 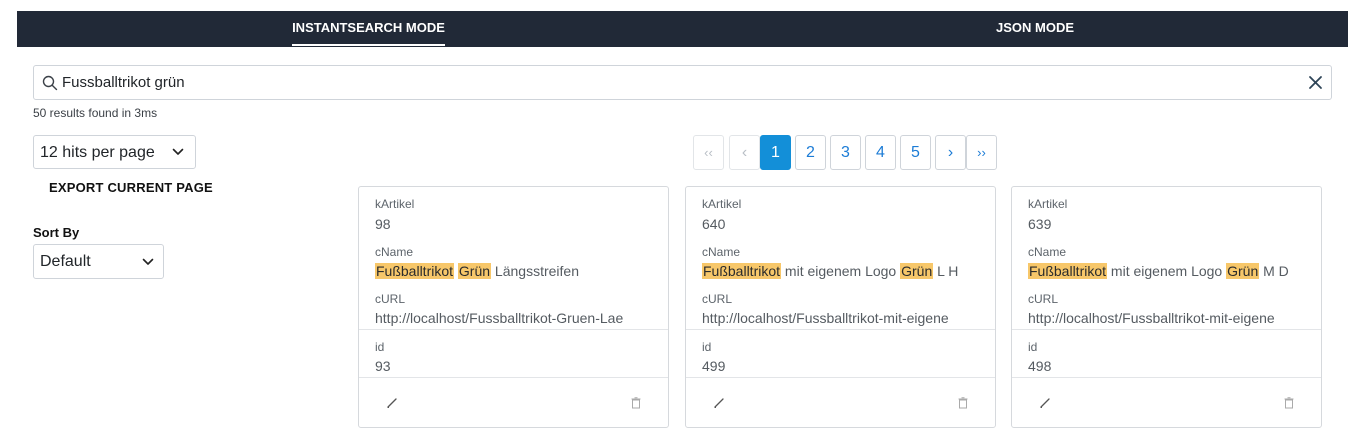 What do you see at coordinates (1315, 82) in the screenshot?
I see `close-icon` at bounding box center [1315, 82].